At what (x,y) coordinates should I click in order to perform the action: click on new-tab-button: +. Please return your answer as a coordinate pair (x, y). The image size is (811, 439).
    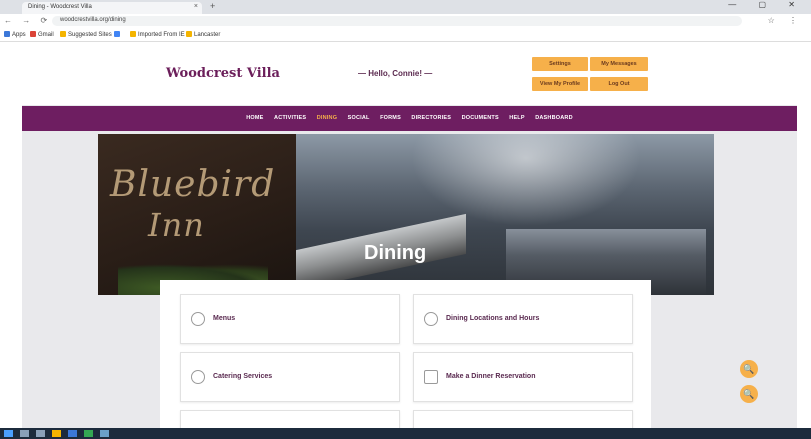
    Looking at the image, I should click on (212, 6).